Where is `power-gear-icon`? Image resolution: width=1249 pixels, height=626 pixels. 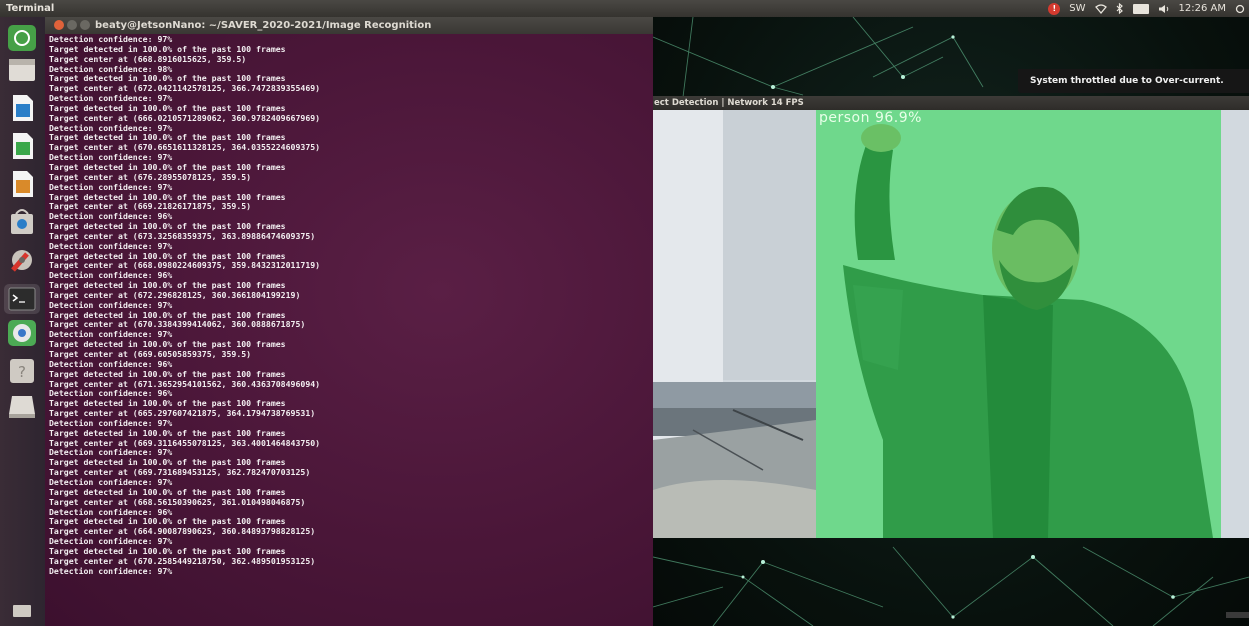
power-gear-icon is located at coordinates (1240, 9).